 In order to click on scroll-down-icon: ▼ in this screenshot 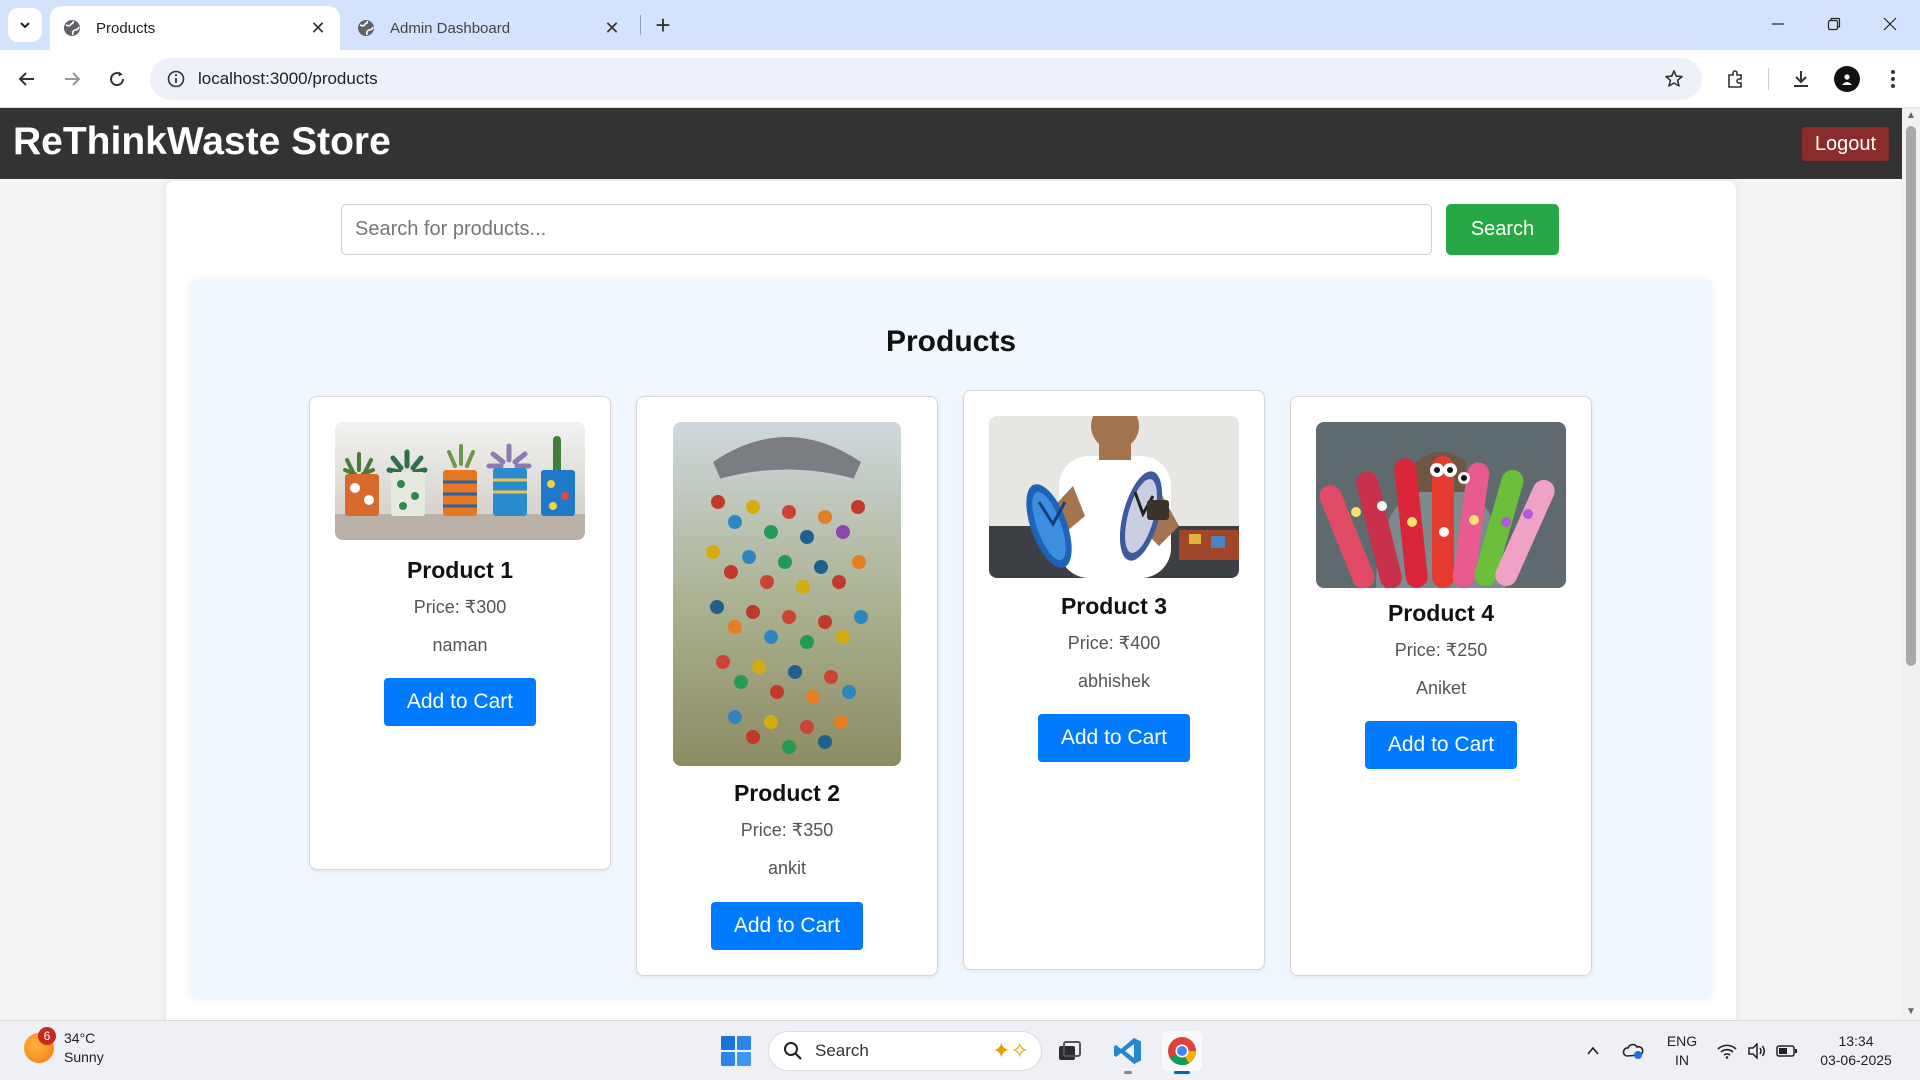, I will do `click(1911, 1012)`.